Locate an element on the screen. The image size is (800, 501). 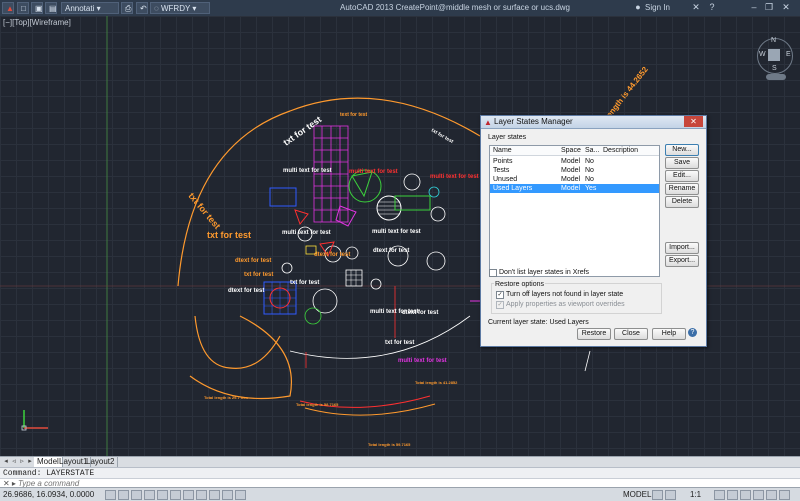
tab-last-icon: ▸ is located at coordinates (30, 462).